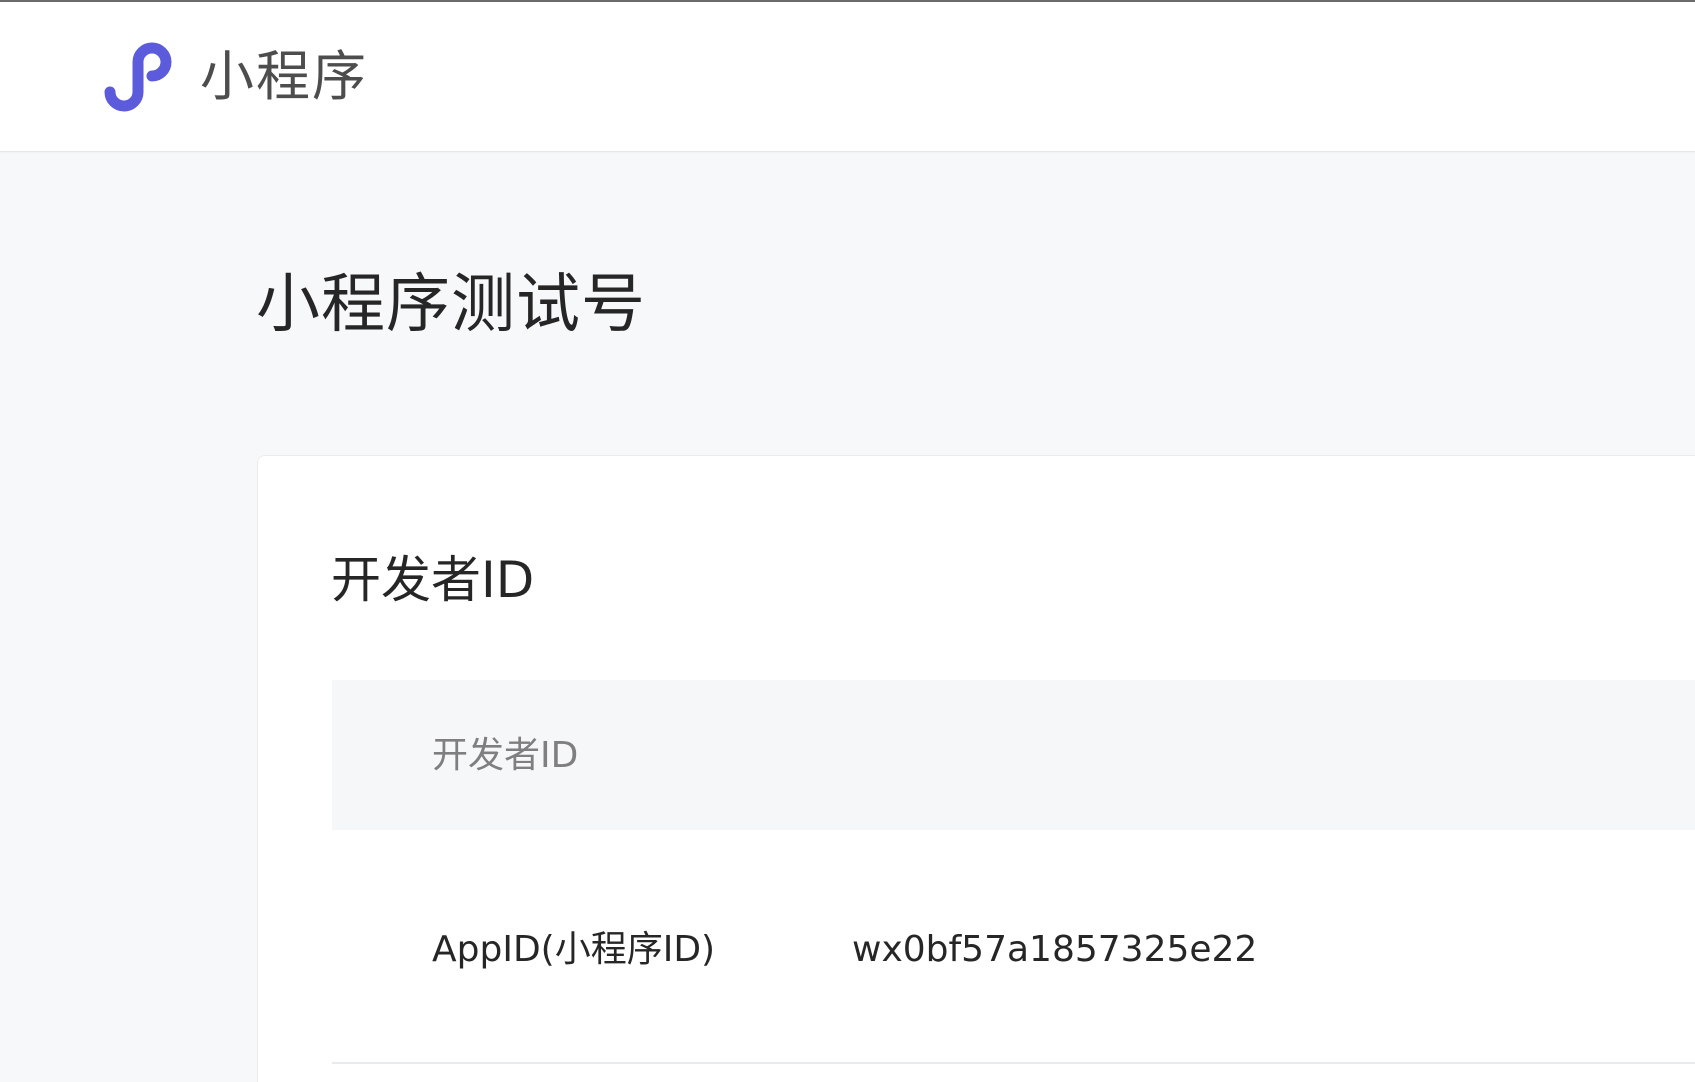  I want to click on appid-label: AppID(小程序ID), so click(574, 949).